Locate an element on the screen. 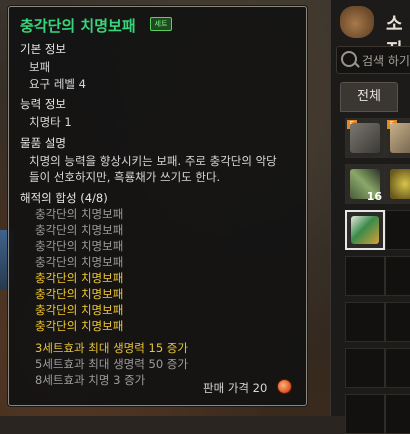 The height and width of the screenshot is (434, 410). bag-icon is located at coordinates (357, 22).